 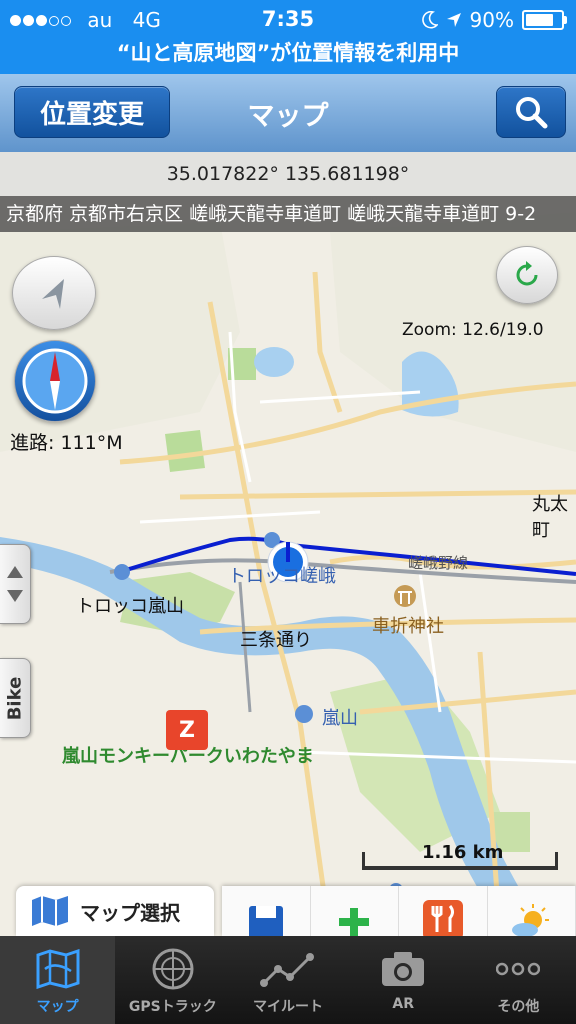 I want to click on place-label: 車折神社, so click(x=408, y=626).